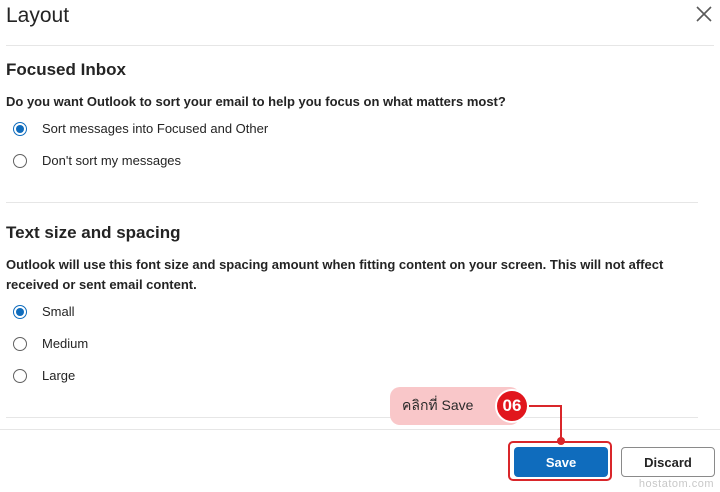  What do you see at coordinates (560, 461) in the screenshot?
I see `save-button-highlight` at bounding box center [560, 461].